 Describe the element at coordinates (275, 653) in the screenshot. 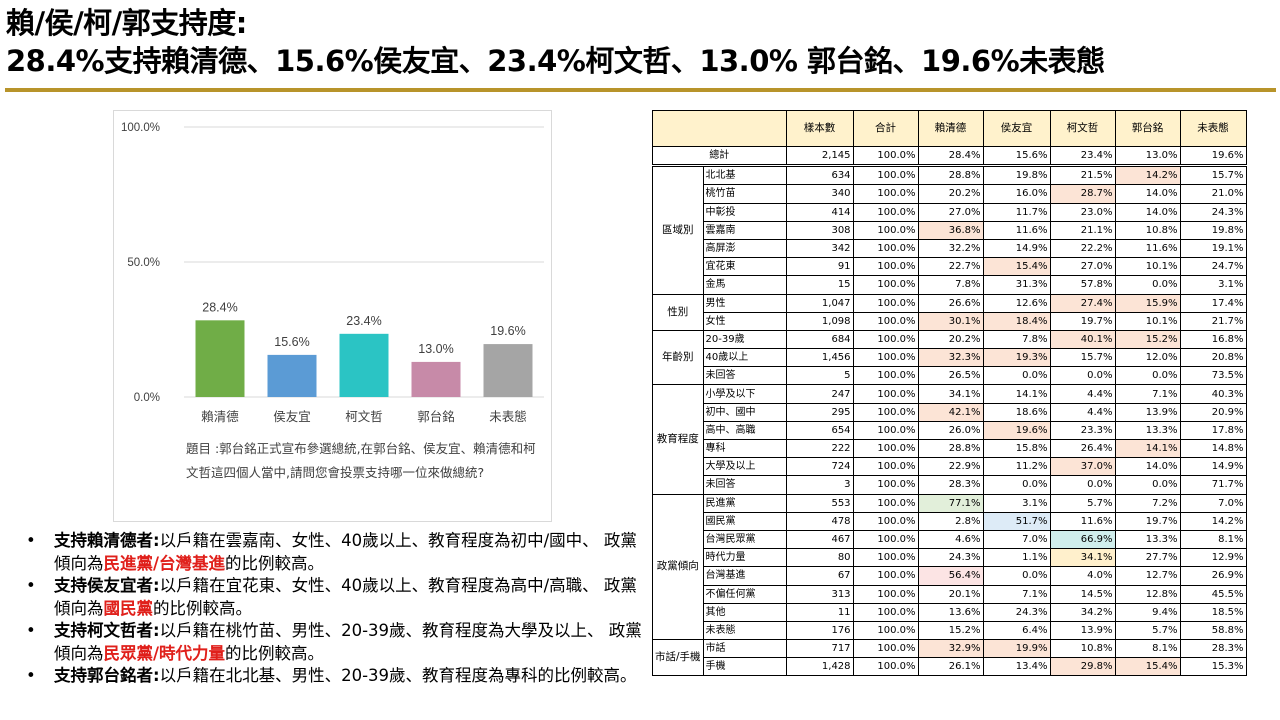

I see `finding-text: 的比例較高。` at that location.